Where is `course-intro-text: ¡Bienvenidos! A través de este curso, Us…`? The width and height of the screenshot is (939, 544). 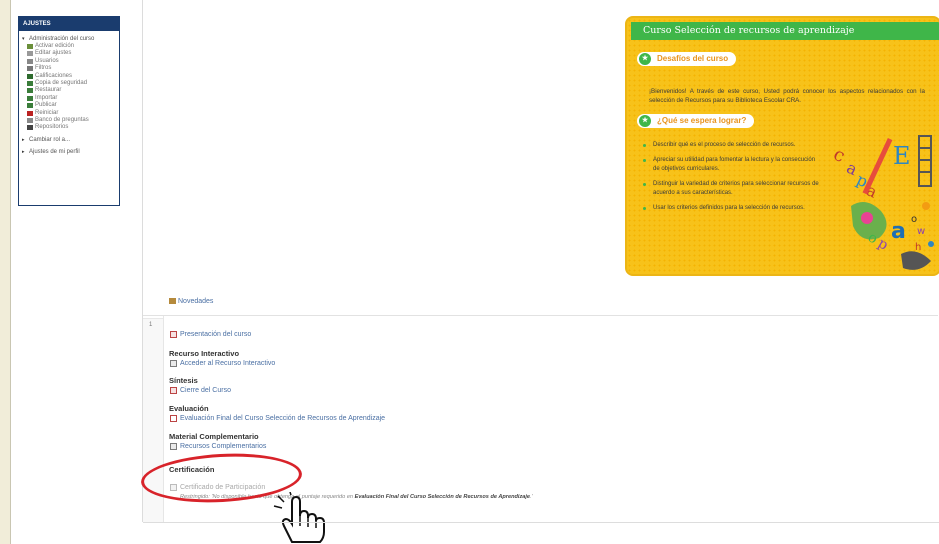 course-intro-text: ¡Bienvenidos! A través de este curso, Us… is located at coordinates (787, 96).